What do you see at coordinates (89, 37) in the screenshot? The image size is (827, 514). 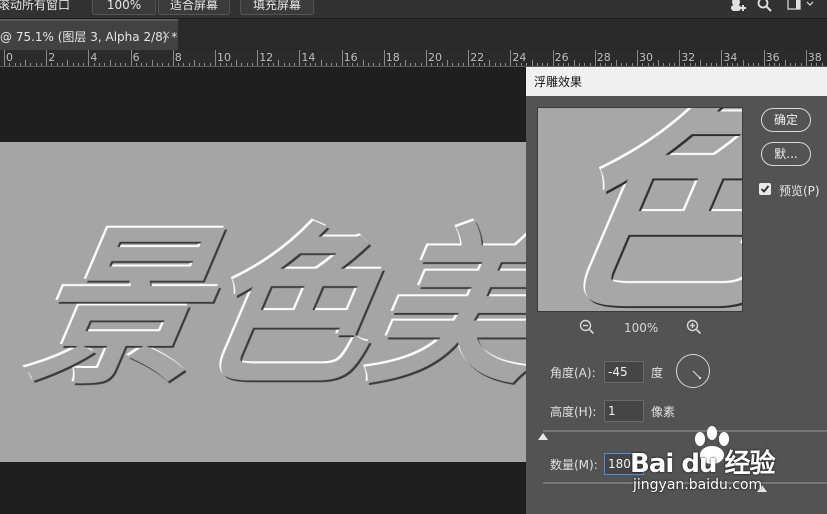 I see `document-tab-title: @ 75.1% (图层 3, Alpha 2/8) *` at bounding box center [89, 37].